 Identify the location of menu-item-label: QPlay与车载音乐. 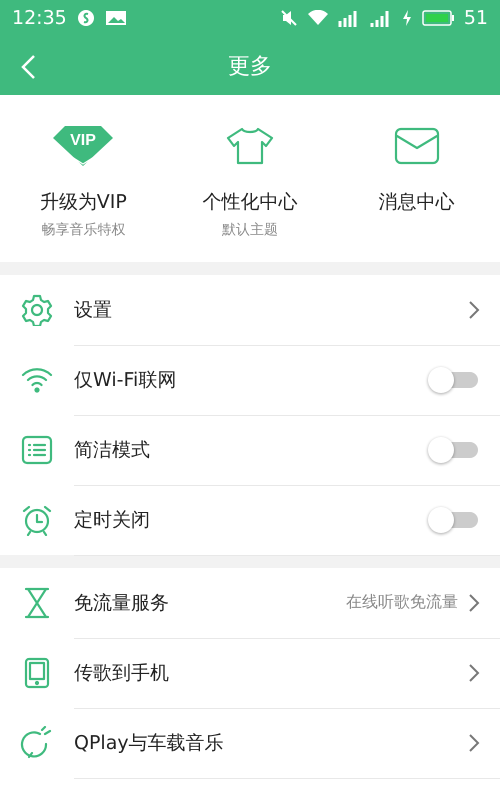
(271, 743).